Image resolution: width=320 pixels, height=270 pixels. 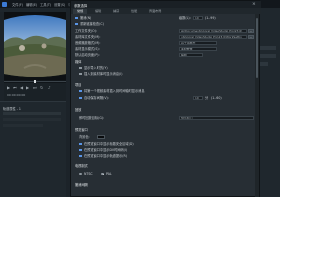 I want to click on menu-edit: 编辑(E), so click(x=31, y=4).